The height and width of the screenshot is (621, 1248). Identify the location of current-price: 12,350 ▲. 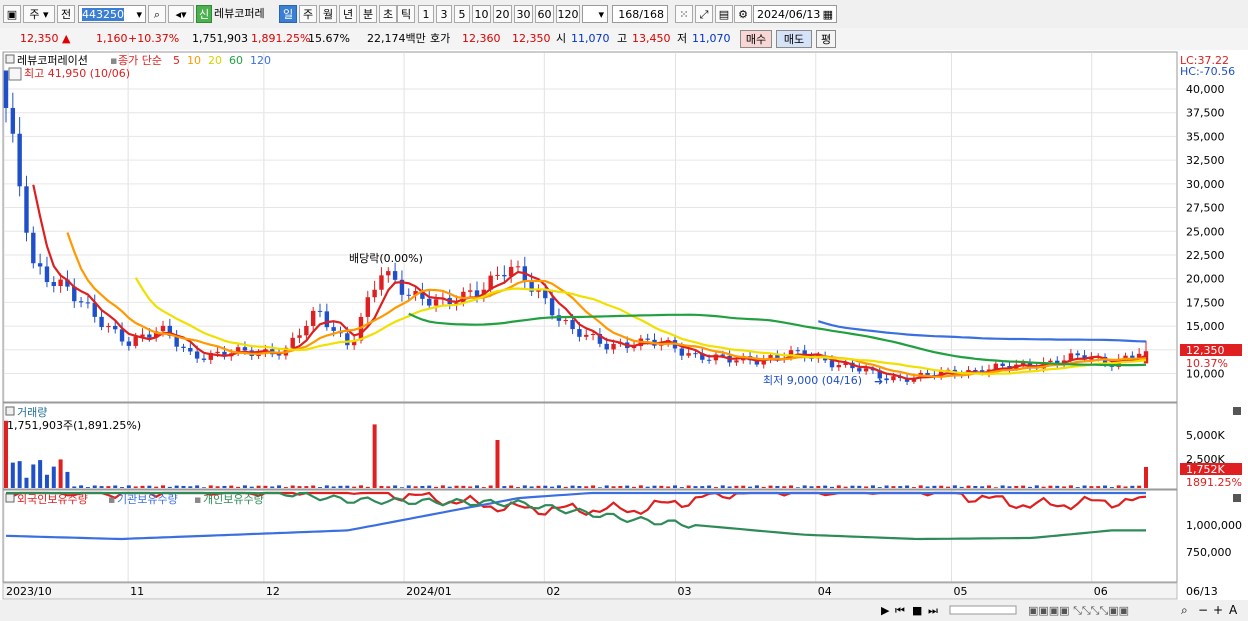
(45, 39).